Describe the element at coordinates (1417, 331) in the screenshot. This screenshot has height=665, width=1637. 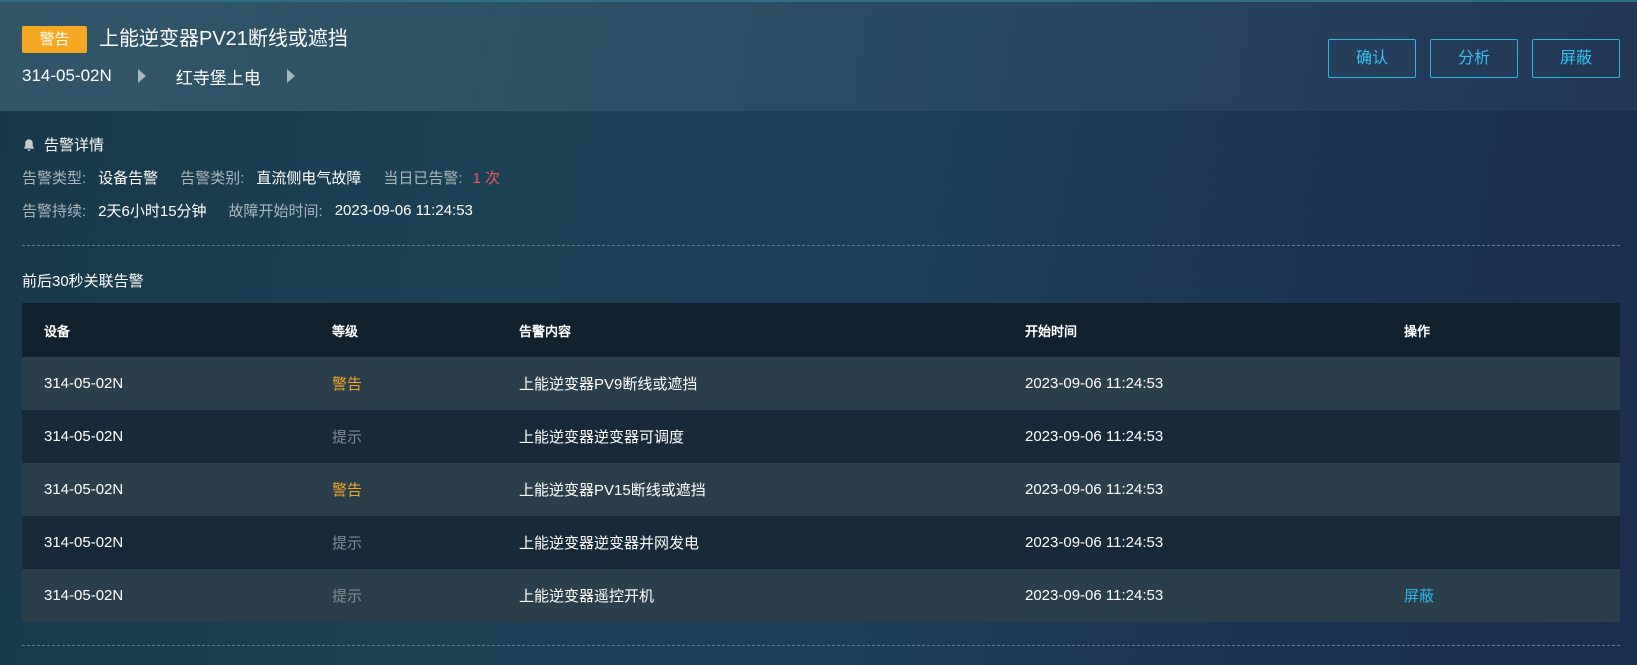
I see `column-header-operation: 操作` at that location.